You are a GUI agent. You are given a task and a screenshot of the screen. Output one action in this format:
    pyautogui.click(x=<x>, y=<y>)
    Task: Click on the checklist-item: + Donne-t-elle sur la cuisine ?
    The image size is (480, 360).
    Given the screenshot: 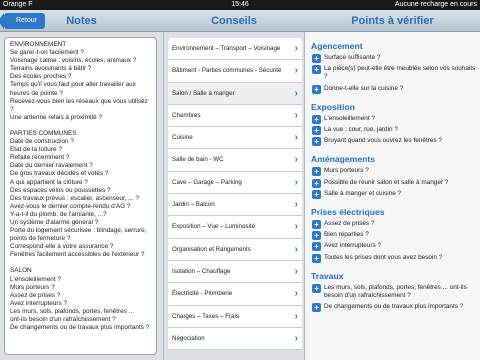 What is the action you would take?
    pyautogui.click(x=392, y=89)
    